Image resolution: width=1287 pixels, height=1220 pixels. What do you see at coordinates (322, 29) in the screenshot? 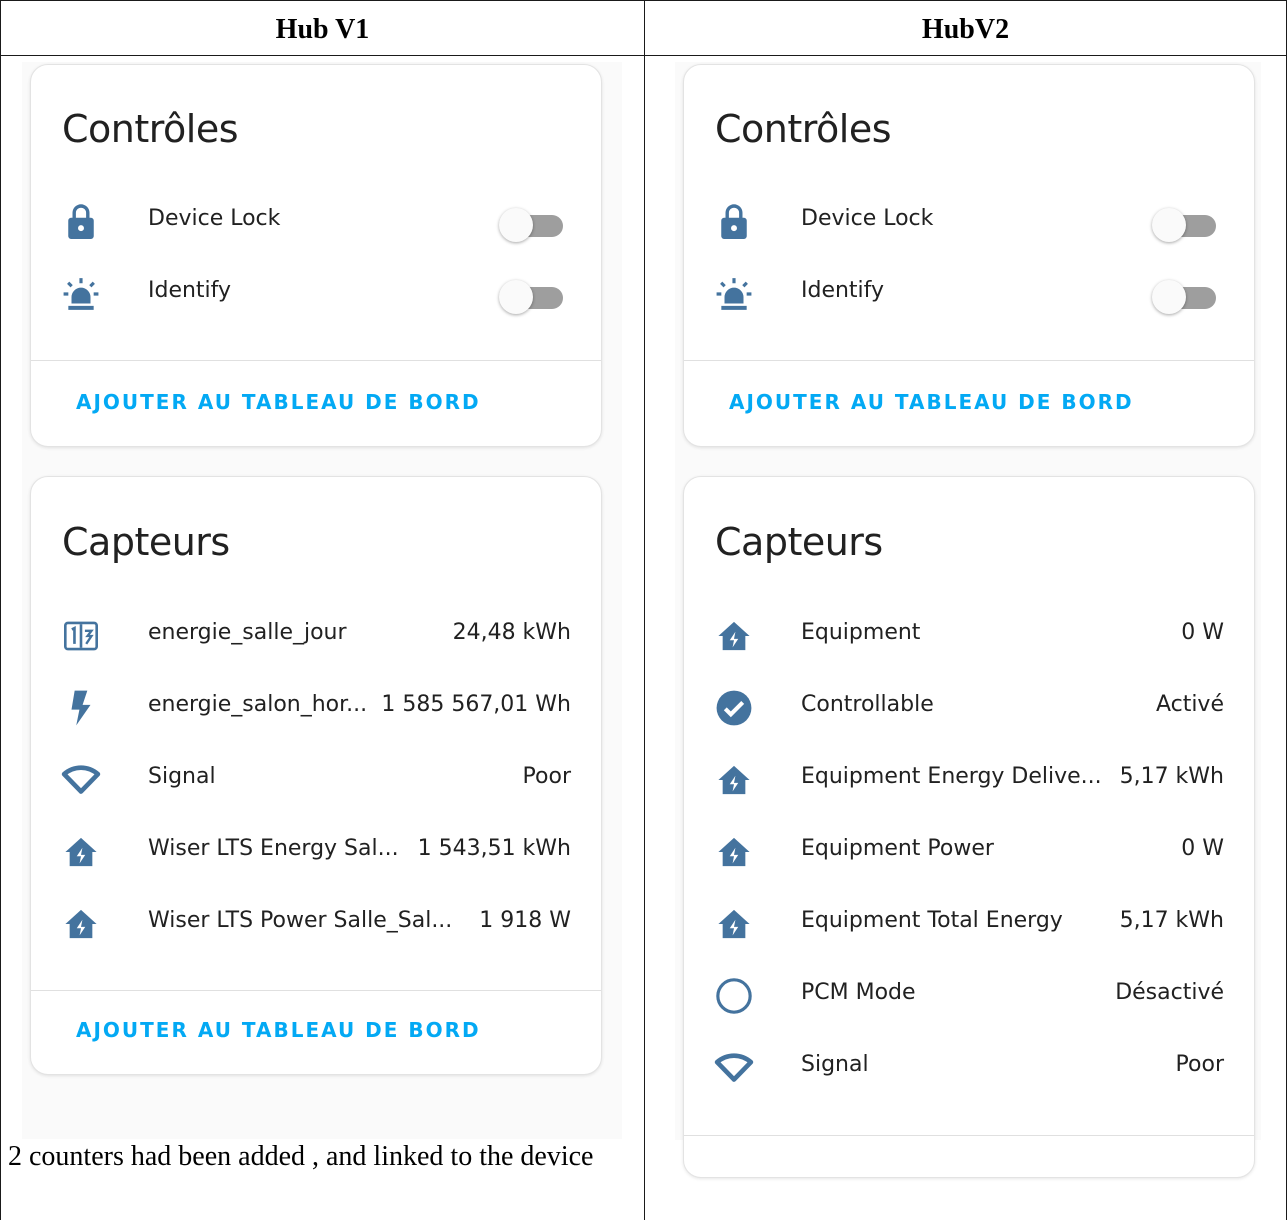
I see `column-heading-hub-v1: Hub V1` at bounding box center [322, 29].